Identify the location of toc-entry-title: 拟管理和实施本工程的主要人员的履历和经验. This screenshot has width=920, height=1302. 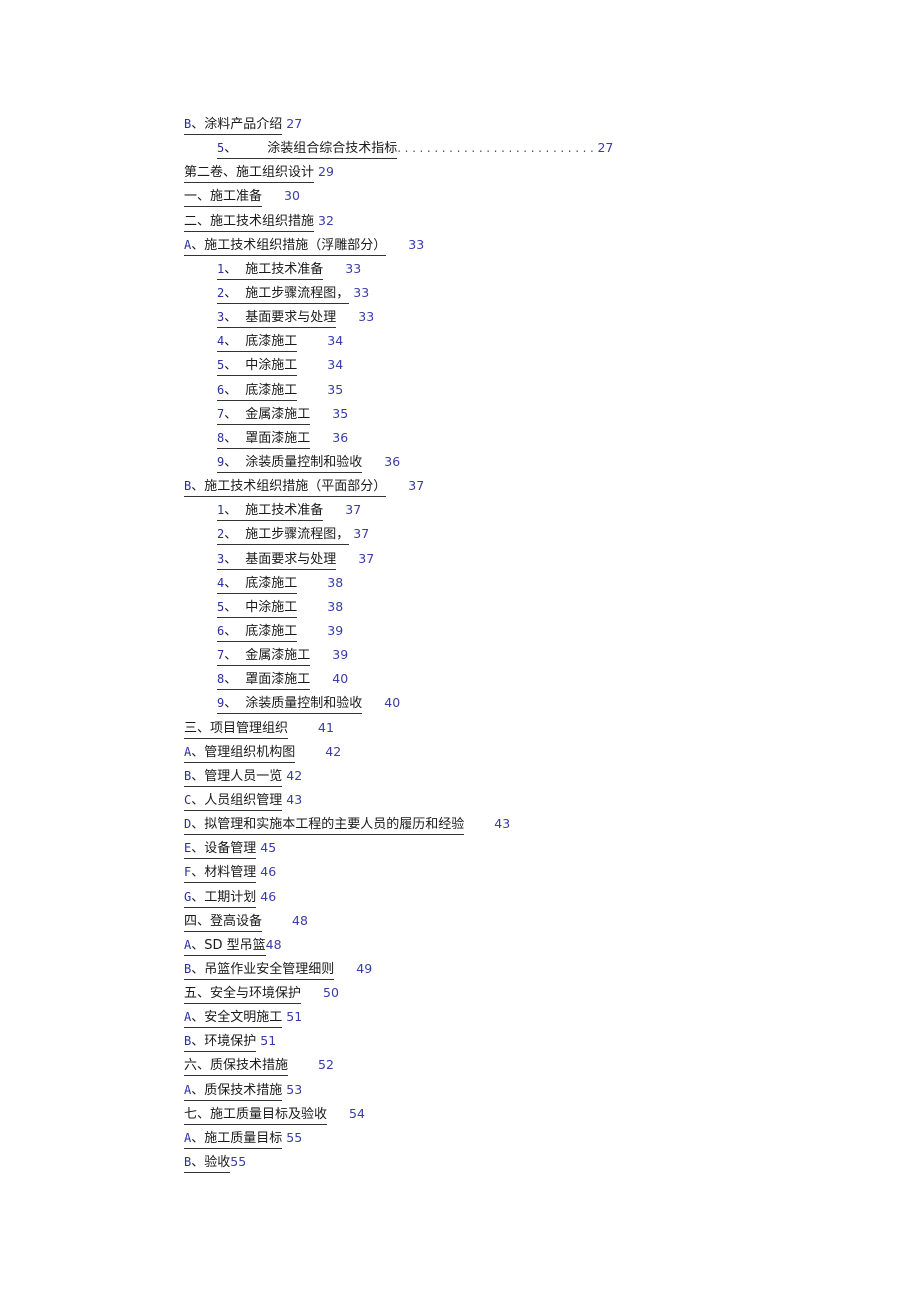
(334, 825).